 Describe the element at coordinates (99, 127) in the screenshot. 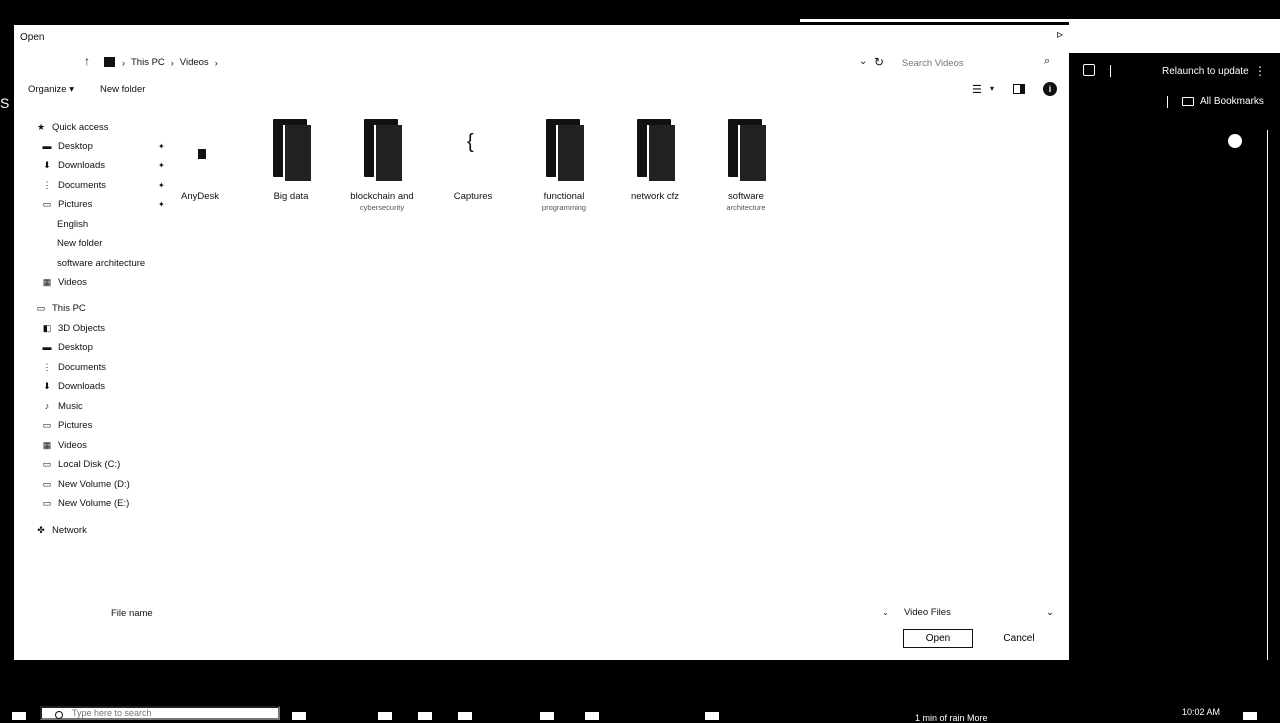

I see `nav-quick-access: ★ Quick access` at that location.